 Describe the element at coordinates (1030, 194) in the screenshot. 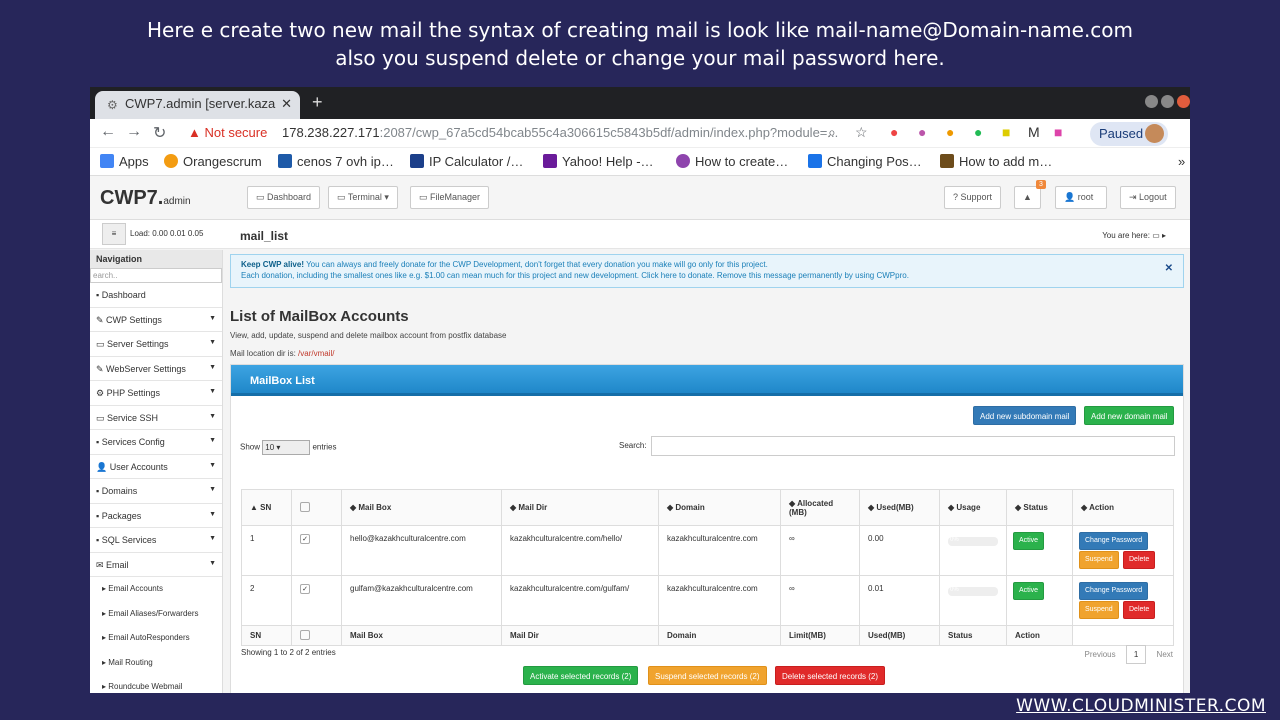

I see `notifications-button: ▲ 3` at that location.